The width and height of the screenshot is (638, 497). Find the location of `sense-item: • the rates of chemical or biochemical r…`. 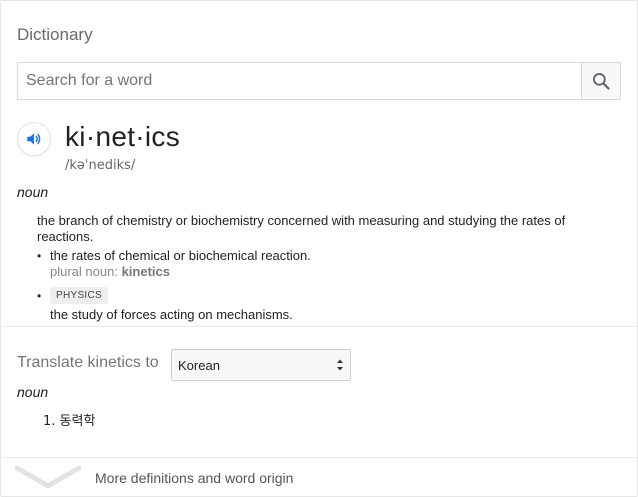

sense-item: • the rates of chemical or biochemical r… is located at coordinates (317, 264).